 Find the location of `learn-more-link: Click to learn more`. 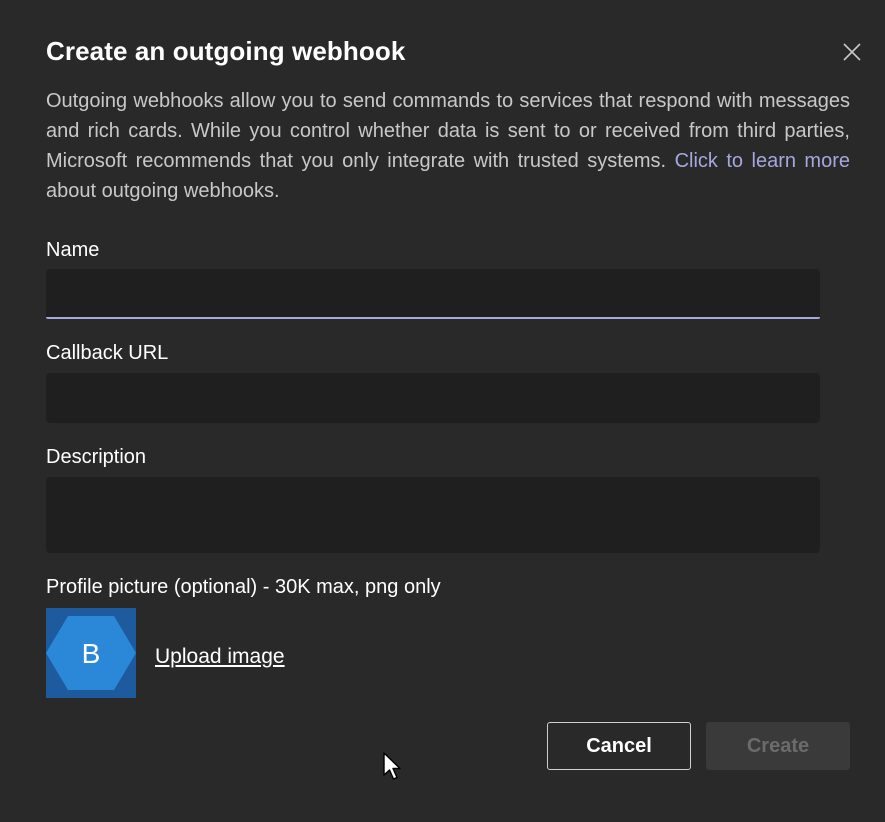

learn-more-link: Click to learn more is located at coordinates (762, 161).